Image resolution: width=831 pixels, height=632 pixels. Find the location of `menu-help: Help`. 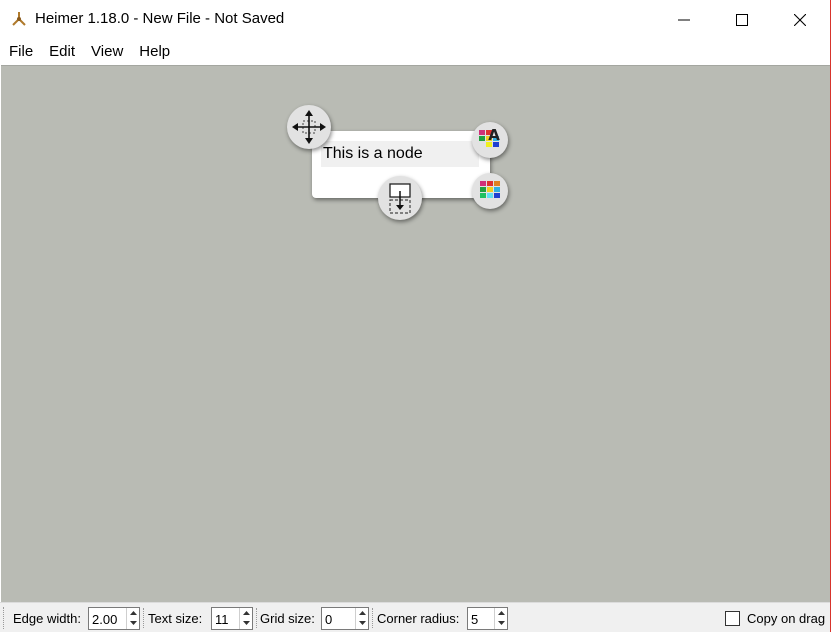

menu-help: Help is located at coordinates (154, 52).